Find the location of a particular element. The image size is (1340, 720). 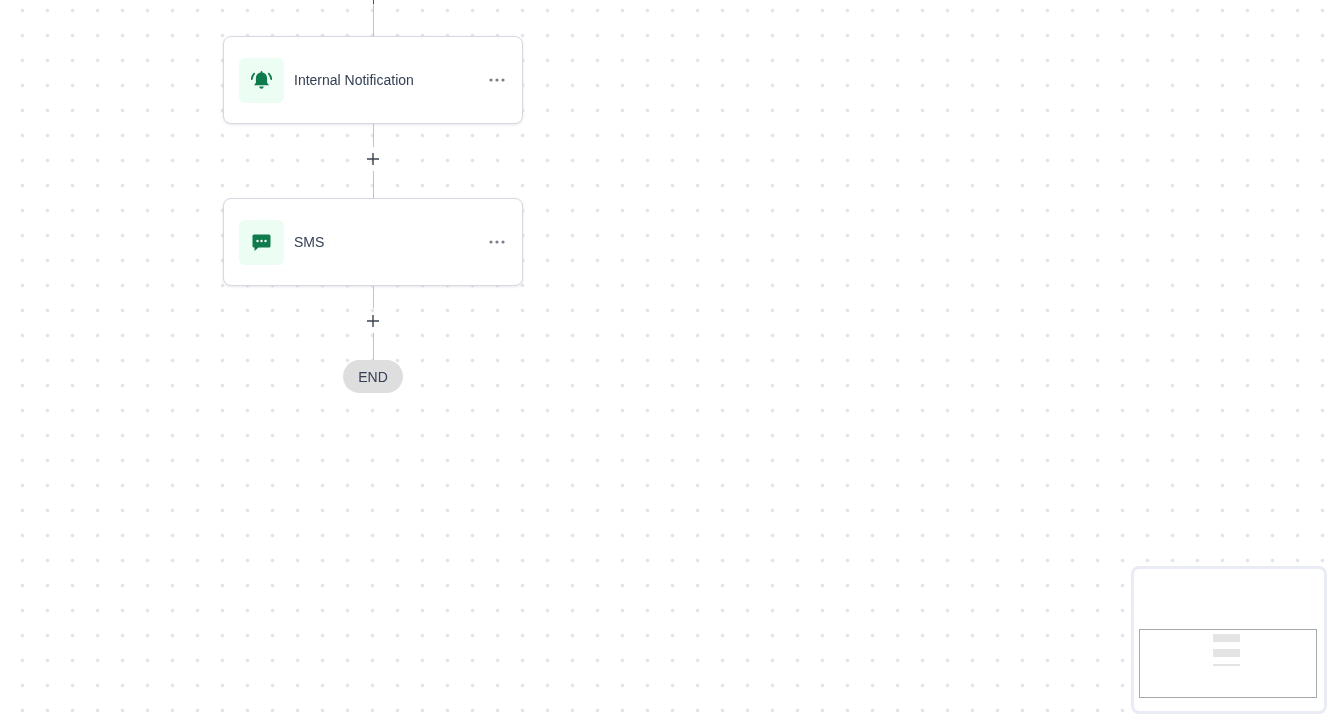

bell-icon is located at coordinates (261, 80).